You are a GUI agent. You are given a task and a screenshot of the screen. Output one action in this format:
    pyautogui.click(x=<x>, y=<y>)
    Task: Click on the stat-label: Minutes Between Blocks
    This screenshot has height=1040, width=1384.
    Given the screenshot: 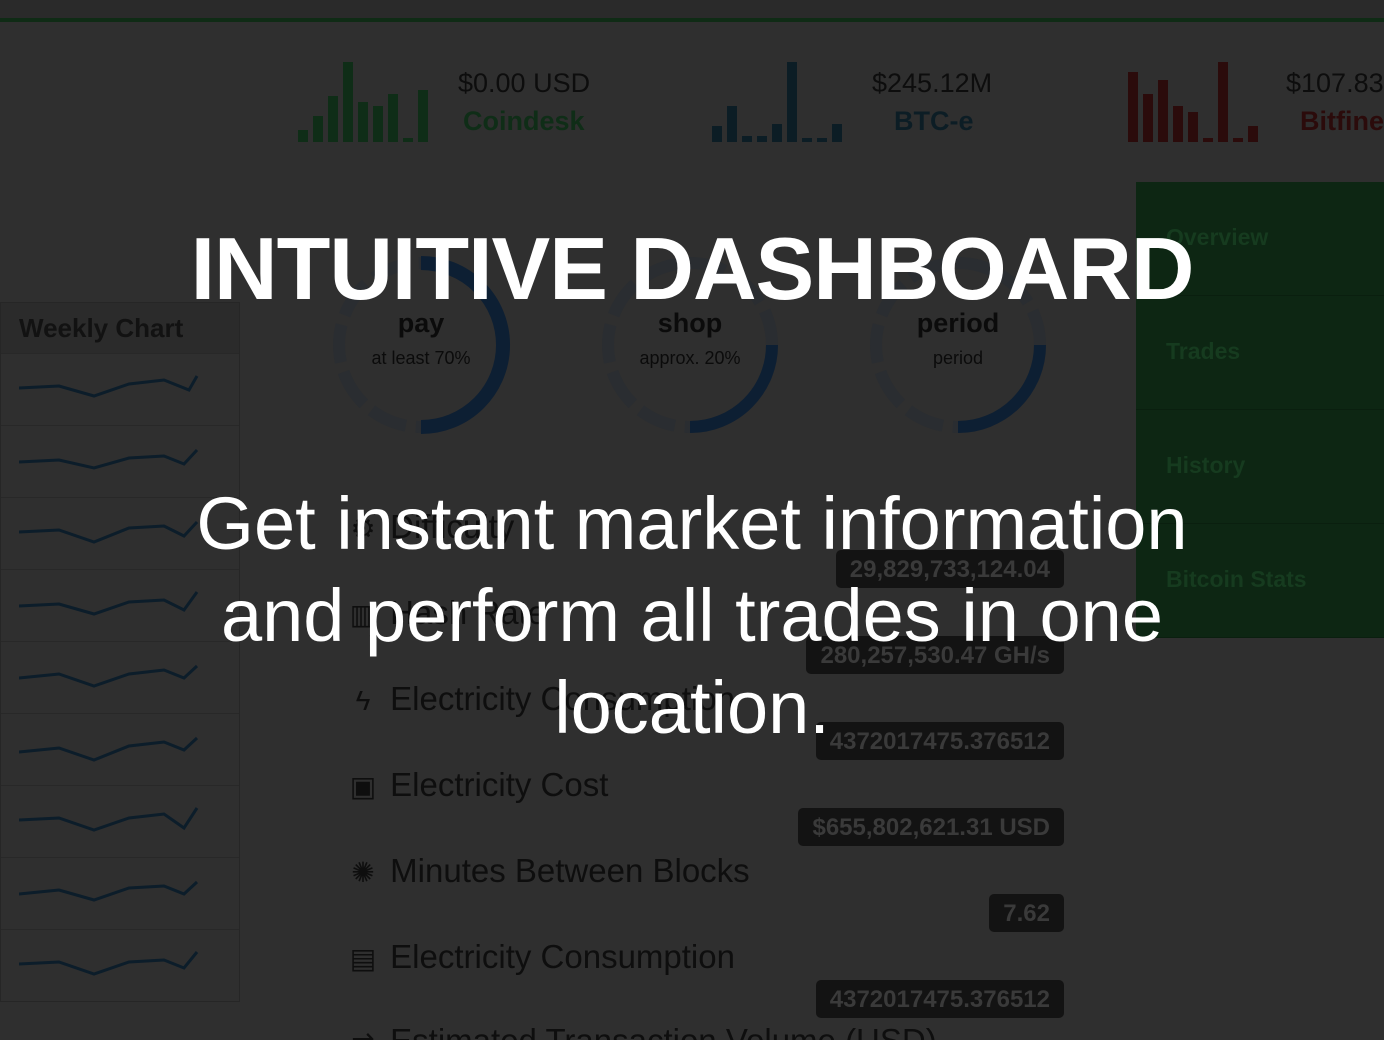 What is the action you would take?
    pyautogui.click(x=570, y=870)
    